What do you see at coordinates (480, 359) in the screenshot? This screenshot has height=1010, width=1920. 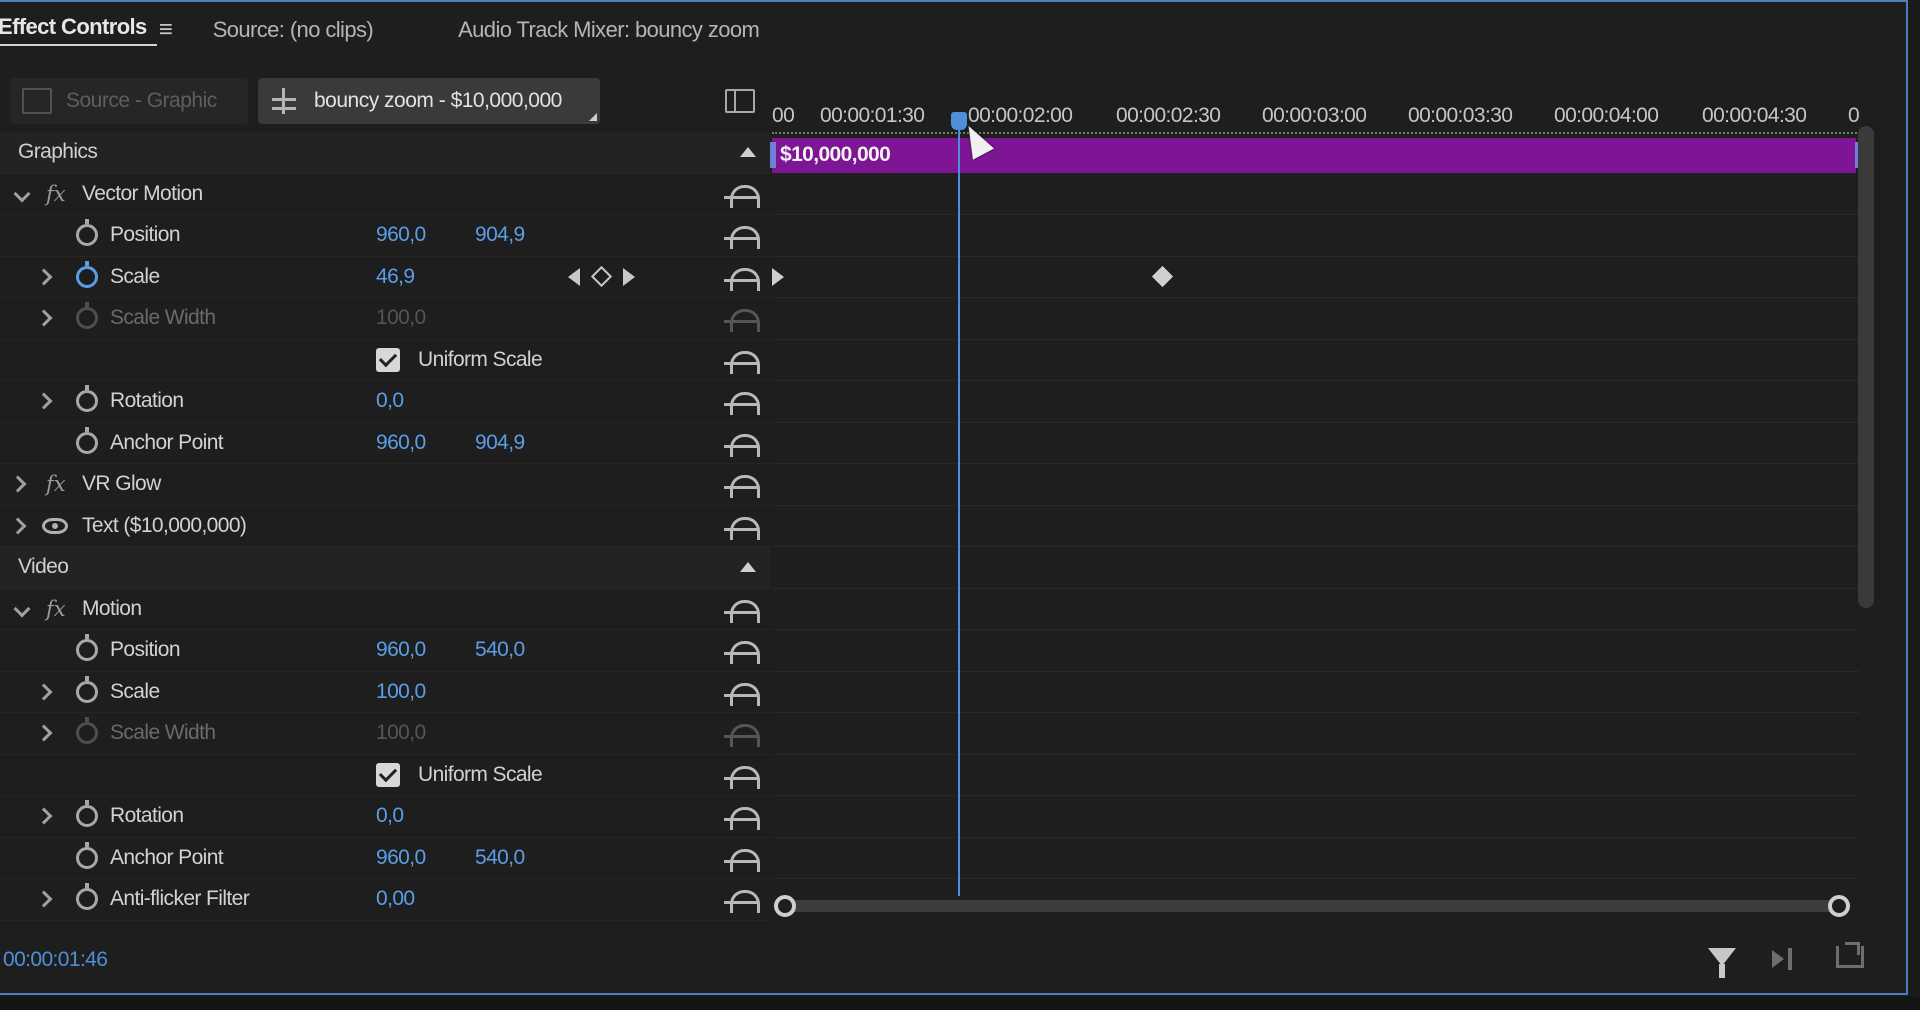 I see `checkbox-label: Uniform Scale` at bounding box center [480, 359].